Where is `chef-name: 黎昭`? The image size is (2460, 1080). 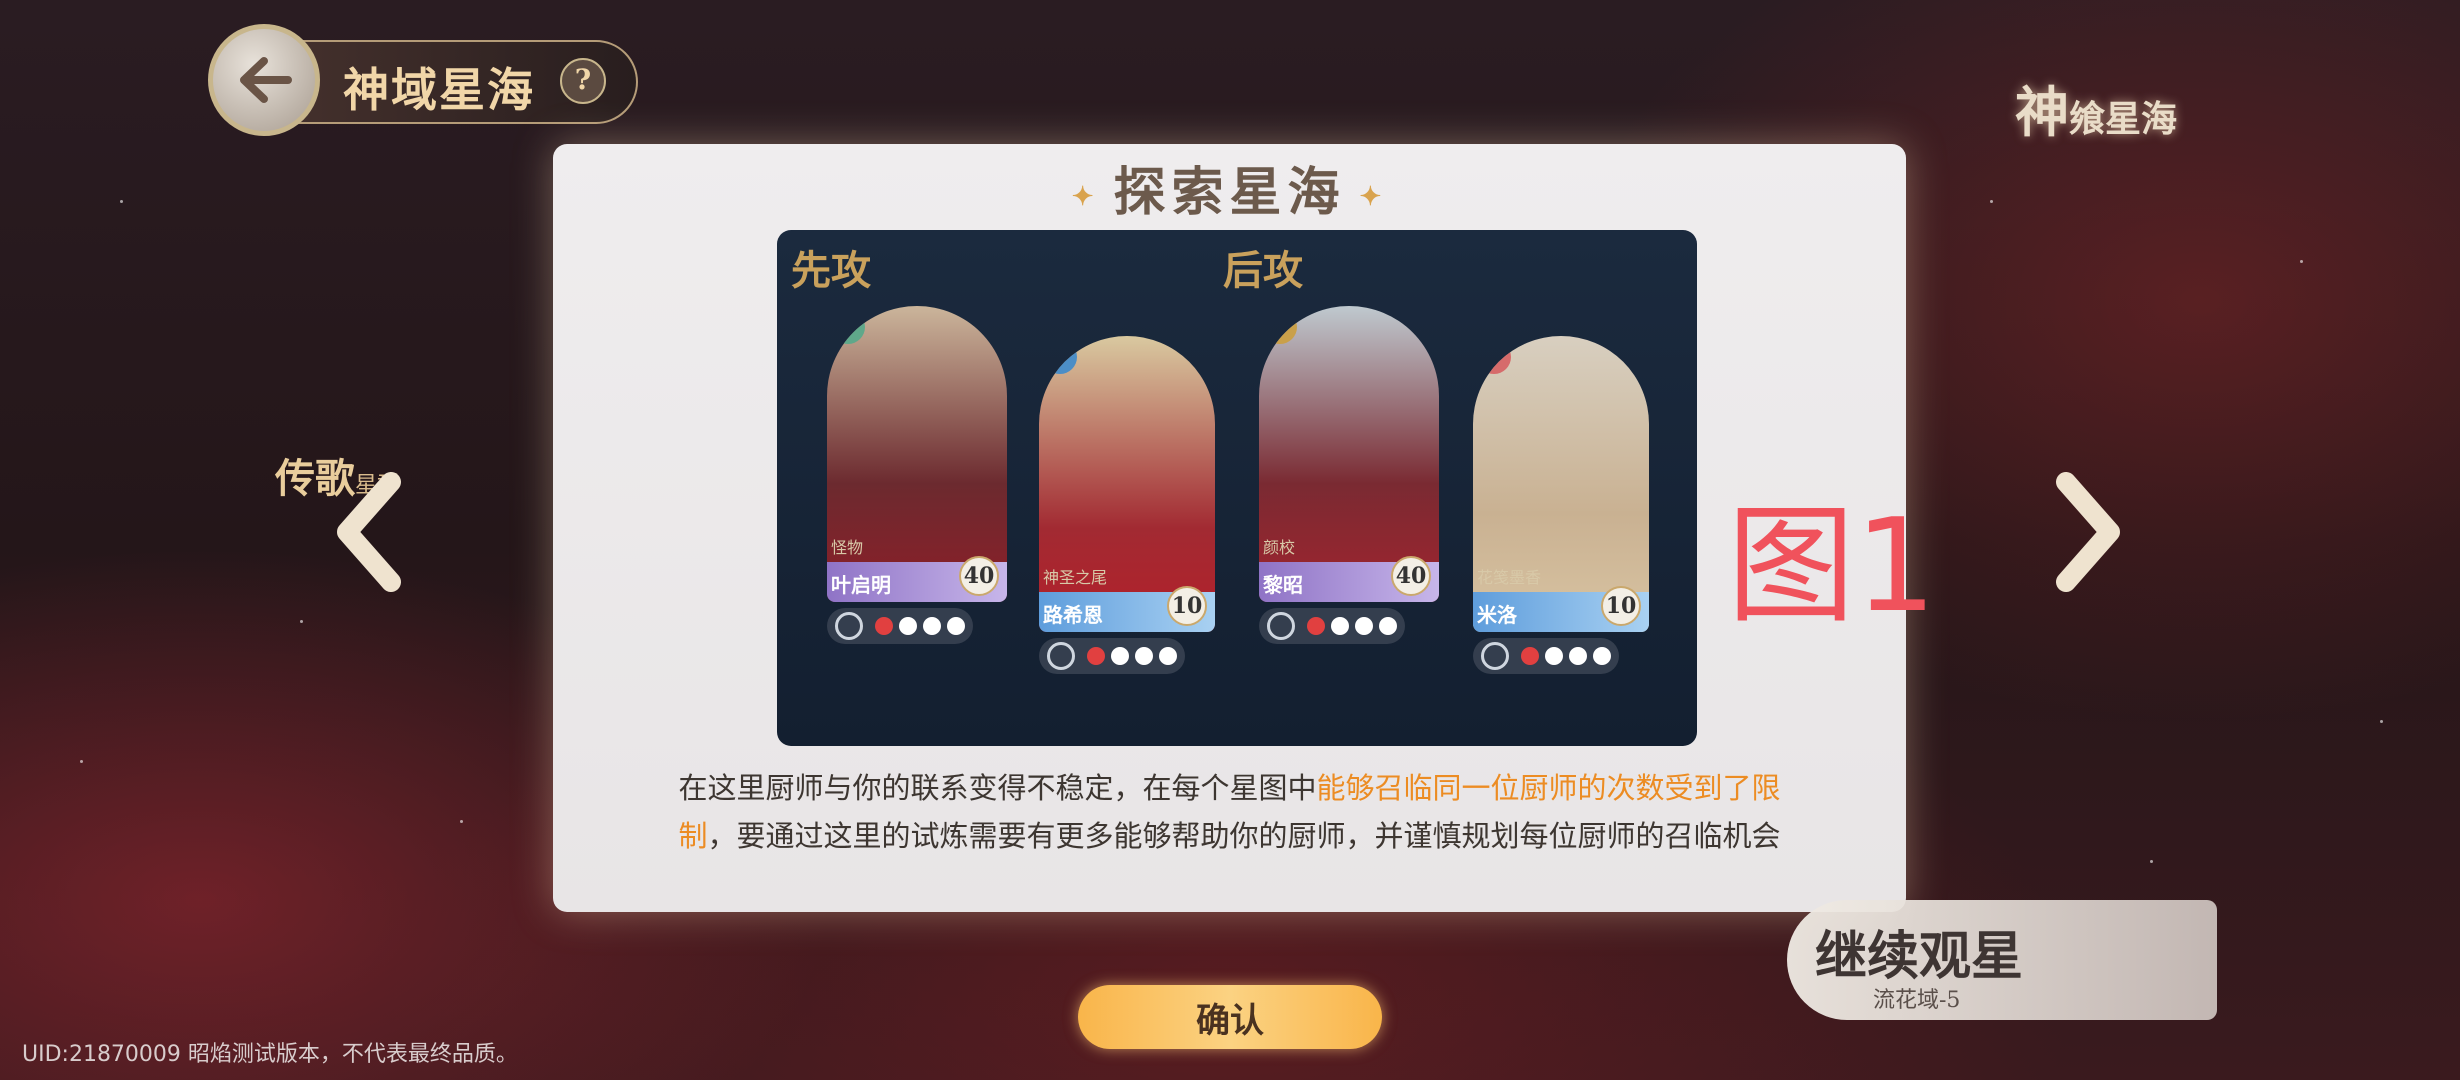
chef-name: 黎昭 is located at coordinates (1283, 585).